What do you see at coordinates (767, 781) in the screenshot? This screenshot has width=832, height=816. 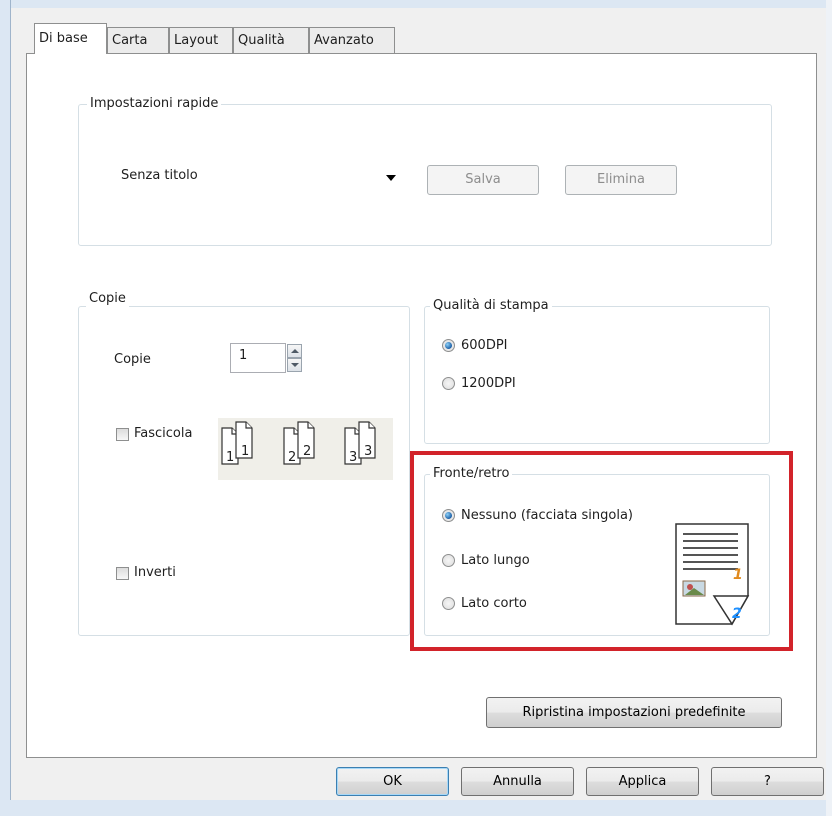 I see `help-button: ?` at bounding box center [767, 781].